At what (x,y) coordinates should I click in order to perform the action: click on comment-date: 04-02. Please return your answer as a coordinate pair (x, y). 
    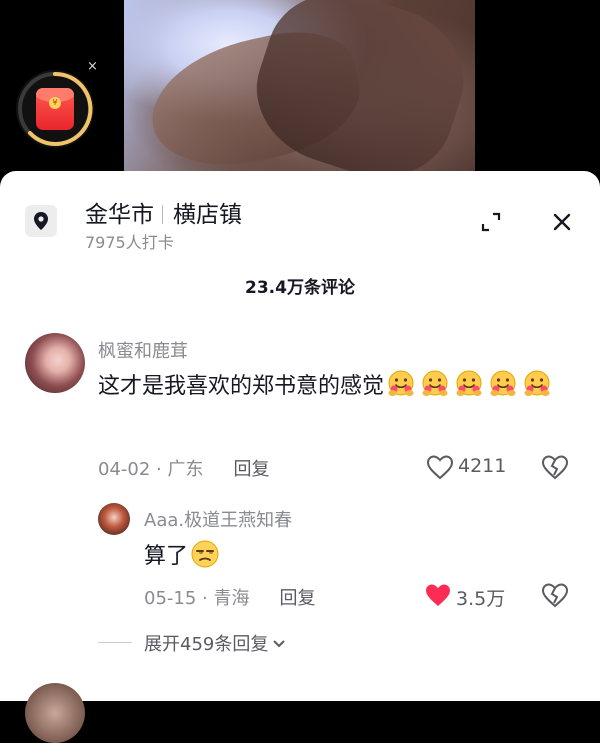
    Looking at the image, I should click on (124, 469).